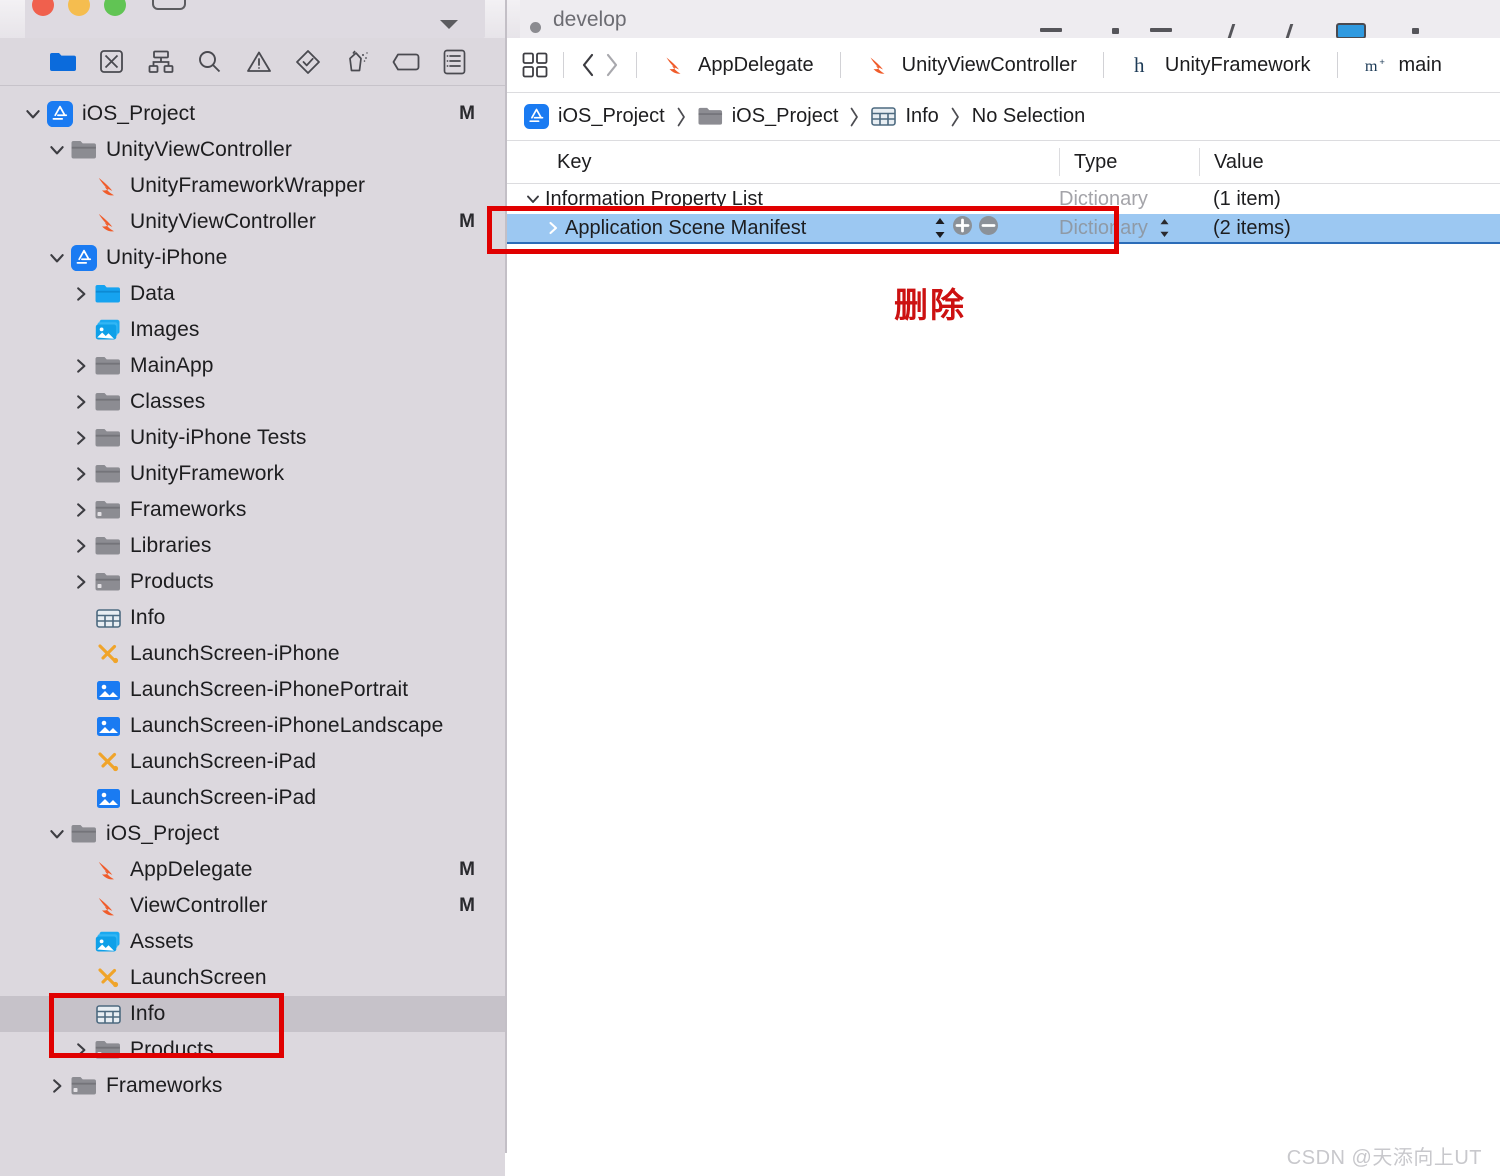 This screenshot has width=1500, height=1176. What do you see at coordinates (454, 62) in the screenshot?
I see `report-navigator-icon` at bounding box center [454, 62].